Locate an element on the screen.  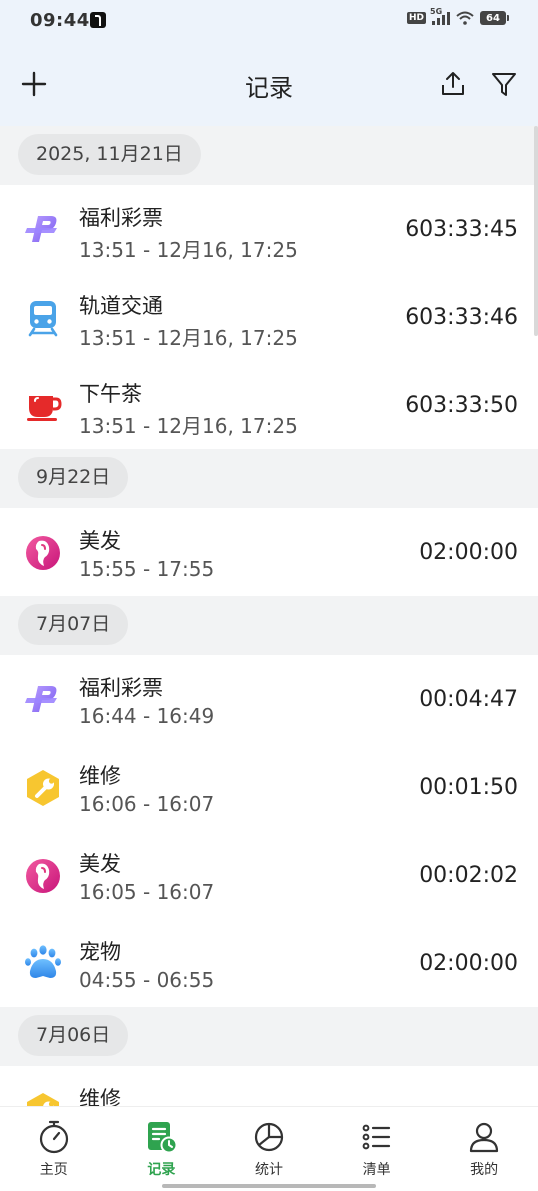
export-button is located at coordinates (453, 84).